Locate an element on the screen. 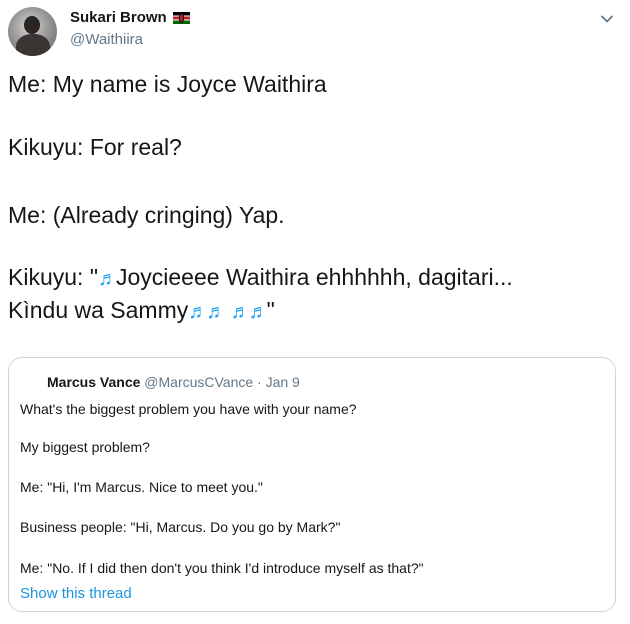 The height and width of the screenshot is (624, 630). avatar-body-shape is located at coordinates (33, 45).